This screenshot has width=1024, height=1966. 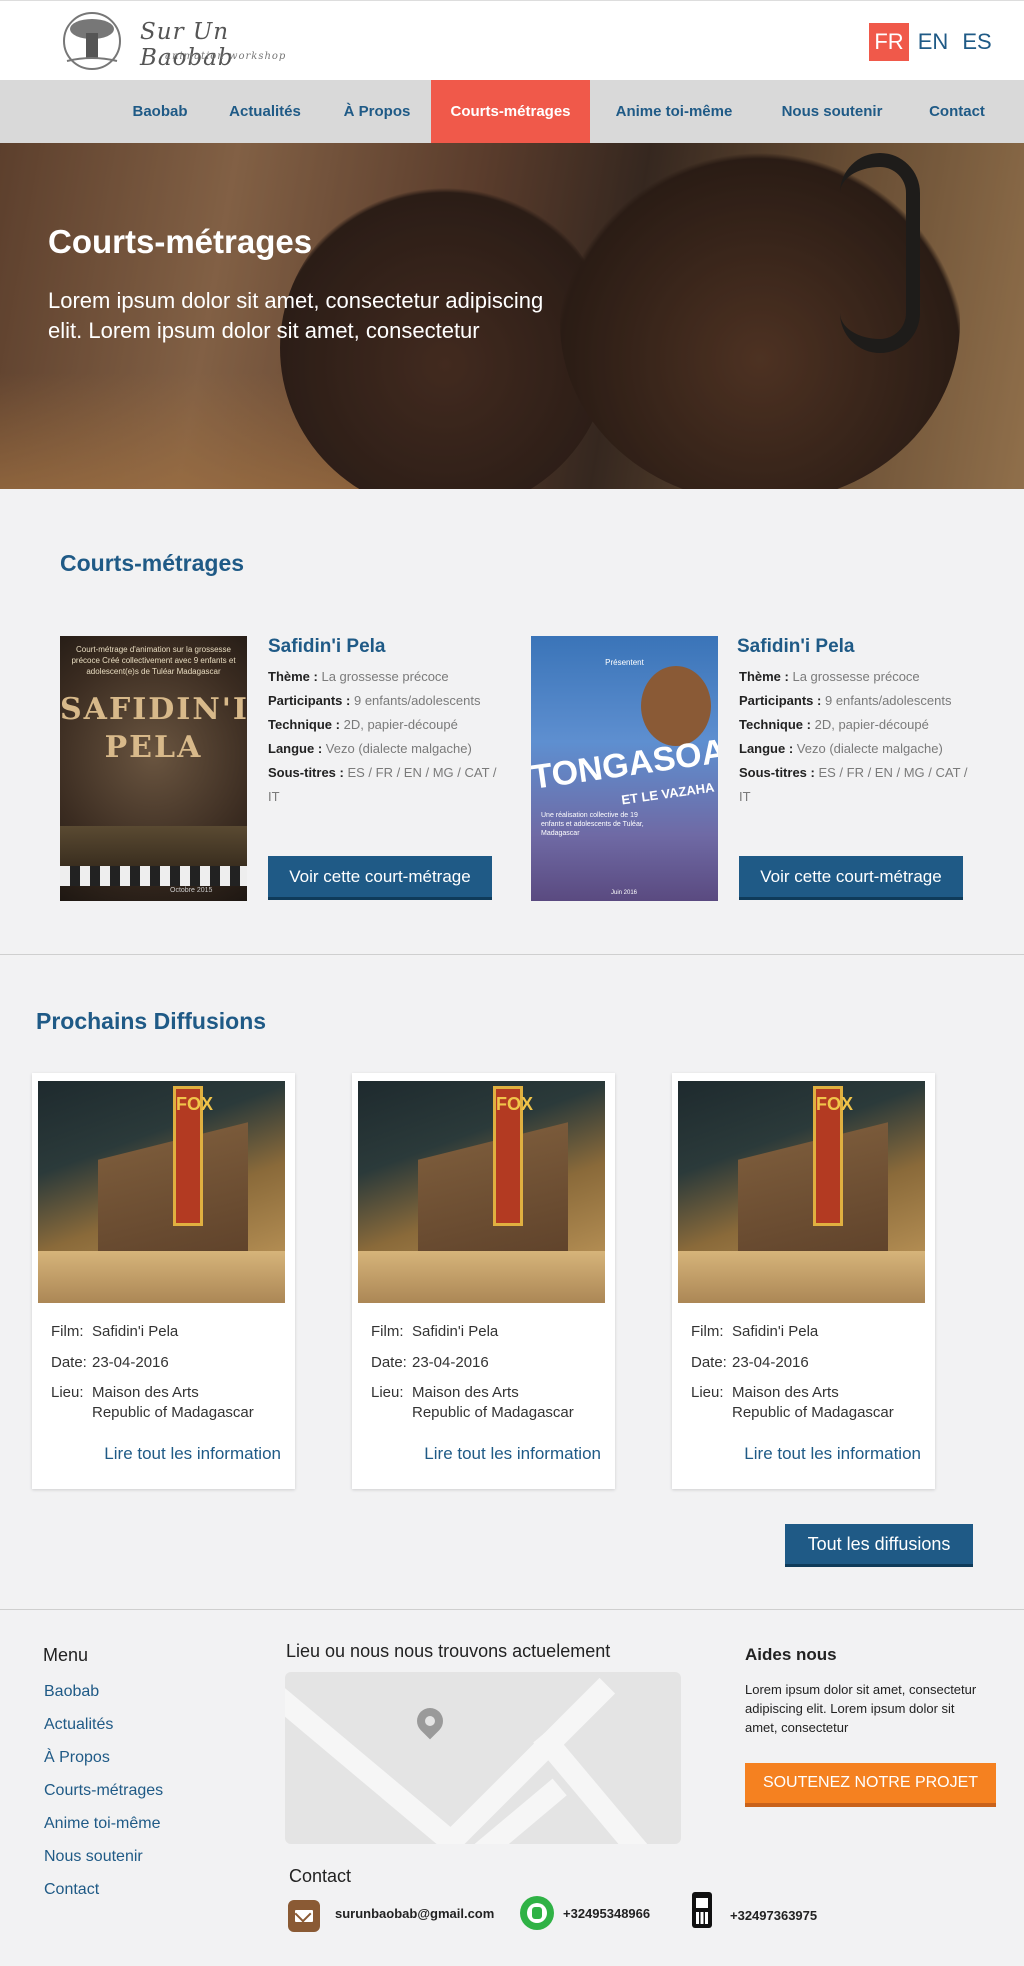 I want to click on poster-title: SAFIDIN'I PELA, so click(x=153, y=728).